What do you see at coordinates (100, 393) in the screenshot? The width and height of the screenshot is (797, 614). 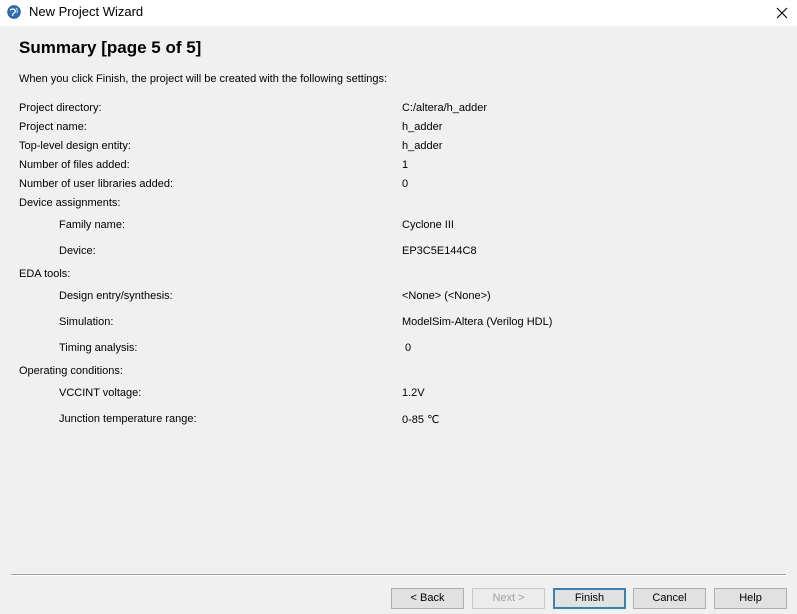 I see `vccint-label: VCCINT voltage:` at bounding box center [100, 393].